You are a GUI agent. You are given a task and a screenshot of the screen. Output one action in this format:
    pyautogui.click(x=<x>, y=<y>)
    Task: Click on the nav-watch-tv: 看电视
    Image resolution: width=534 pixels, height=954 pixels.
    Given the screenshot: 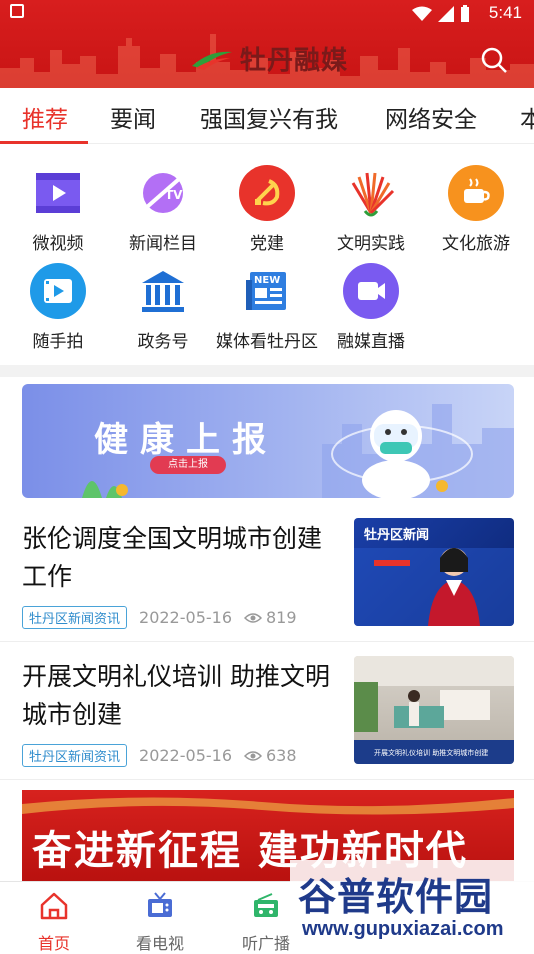 What is the action you would take?
    pyautogui.click(x=160, y=922)
    